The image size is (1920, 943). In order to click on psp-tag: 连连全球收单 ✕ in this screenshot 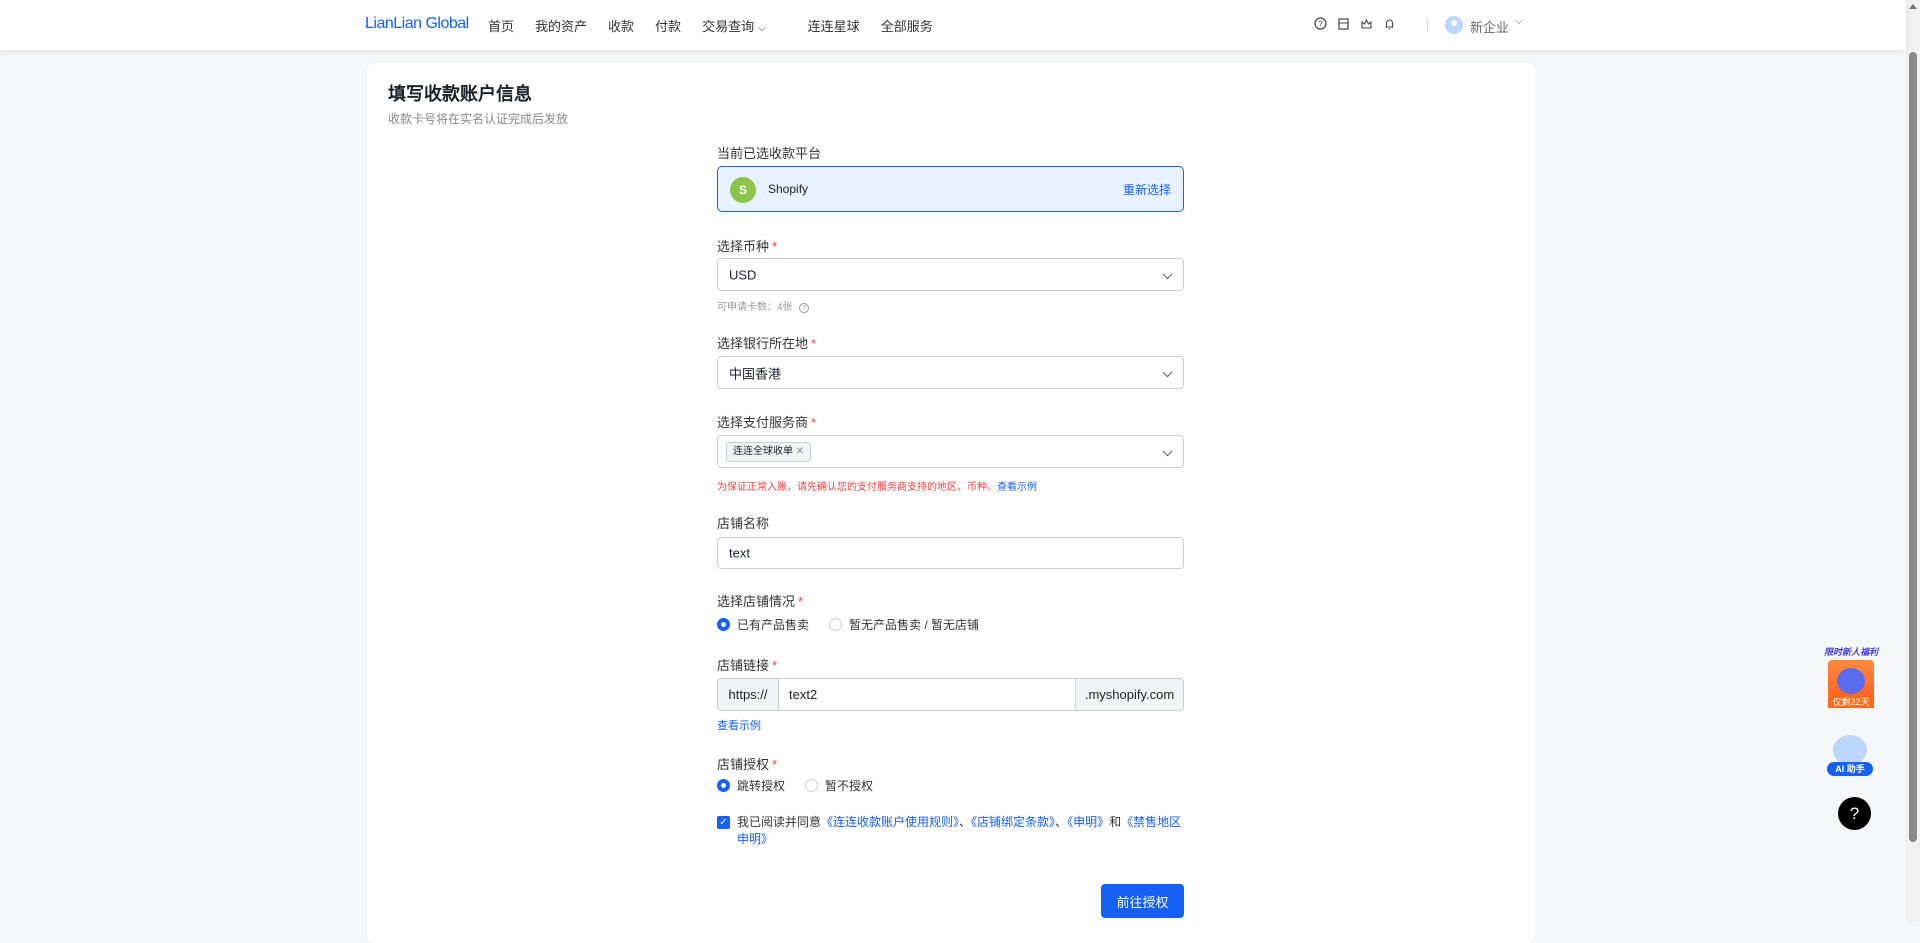, I will do `click(769, 452)`.